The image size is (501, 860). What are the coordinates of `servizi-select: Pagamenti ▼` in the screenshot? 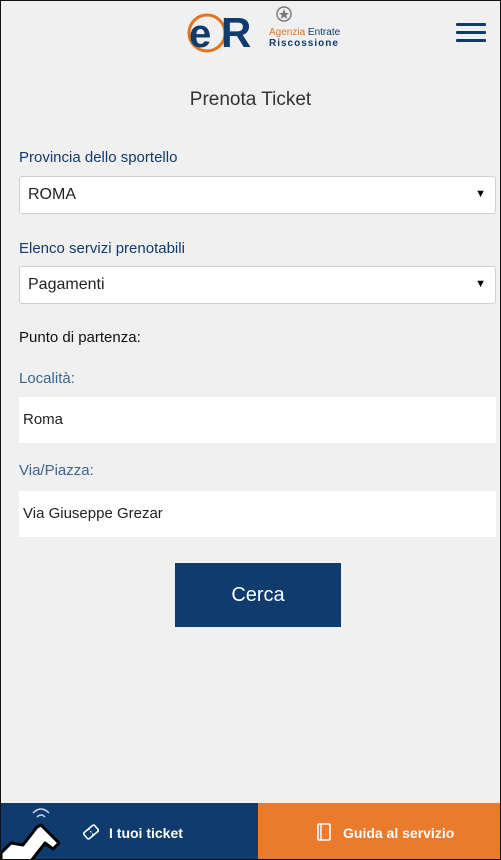 It's located at (257, 285).